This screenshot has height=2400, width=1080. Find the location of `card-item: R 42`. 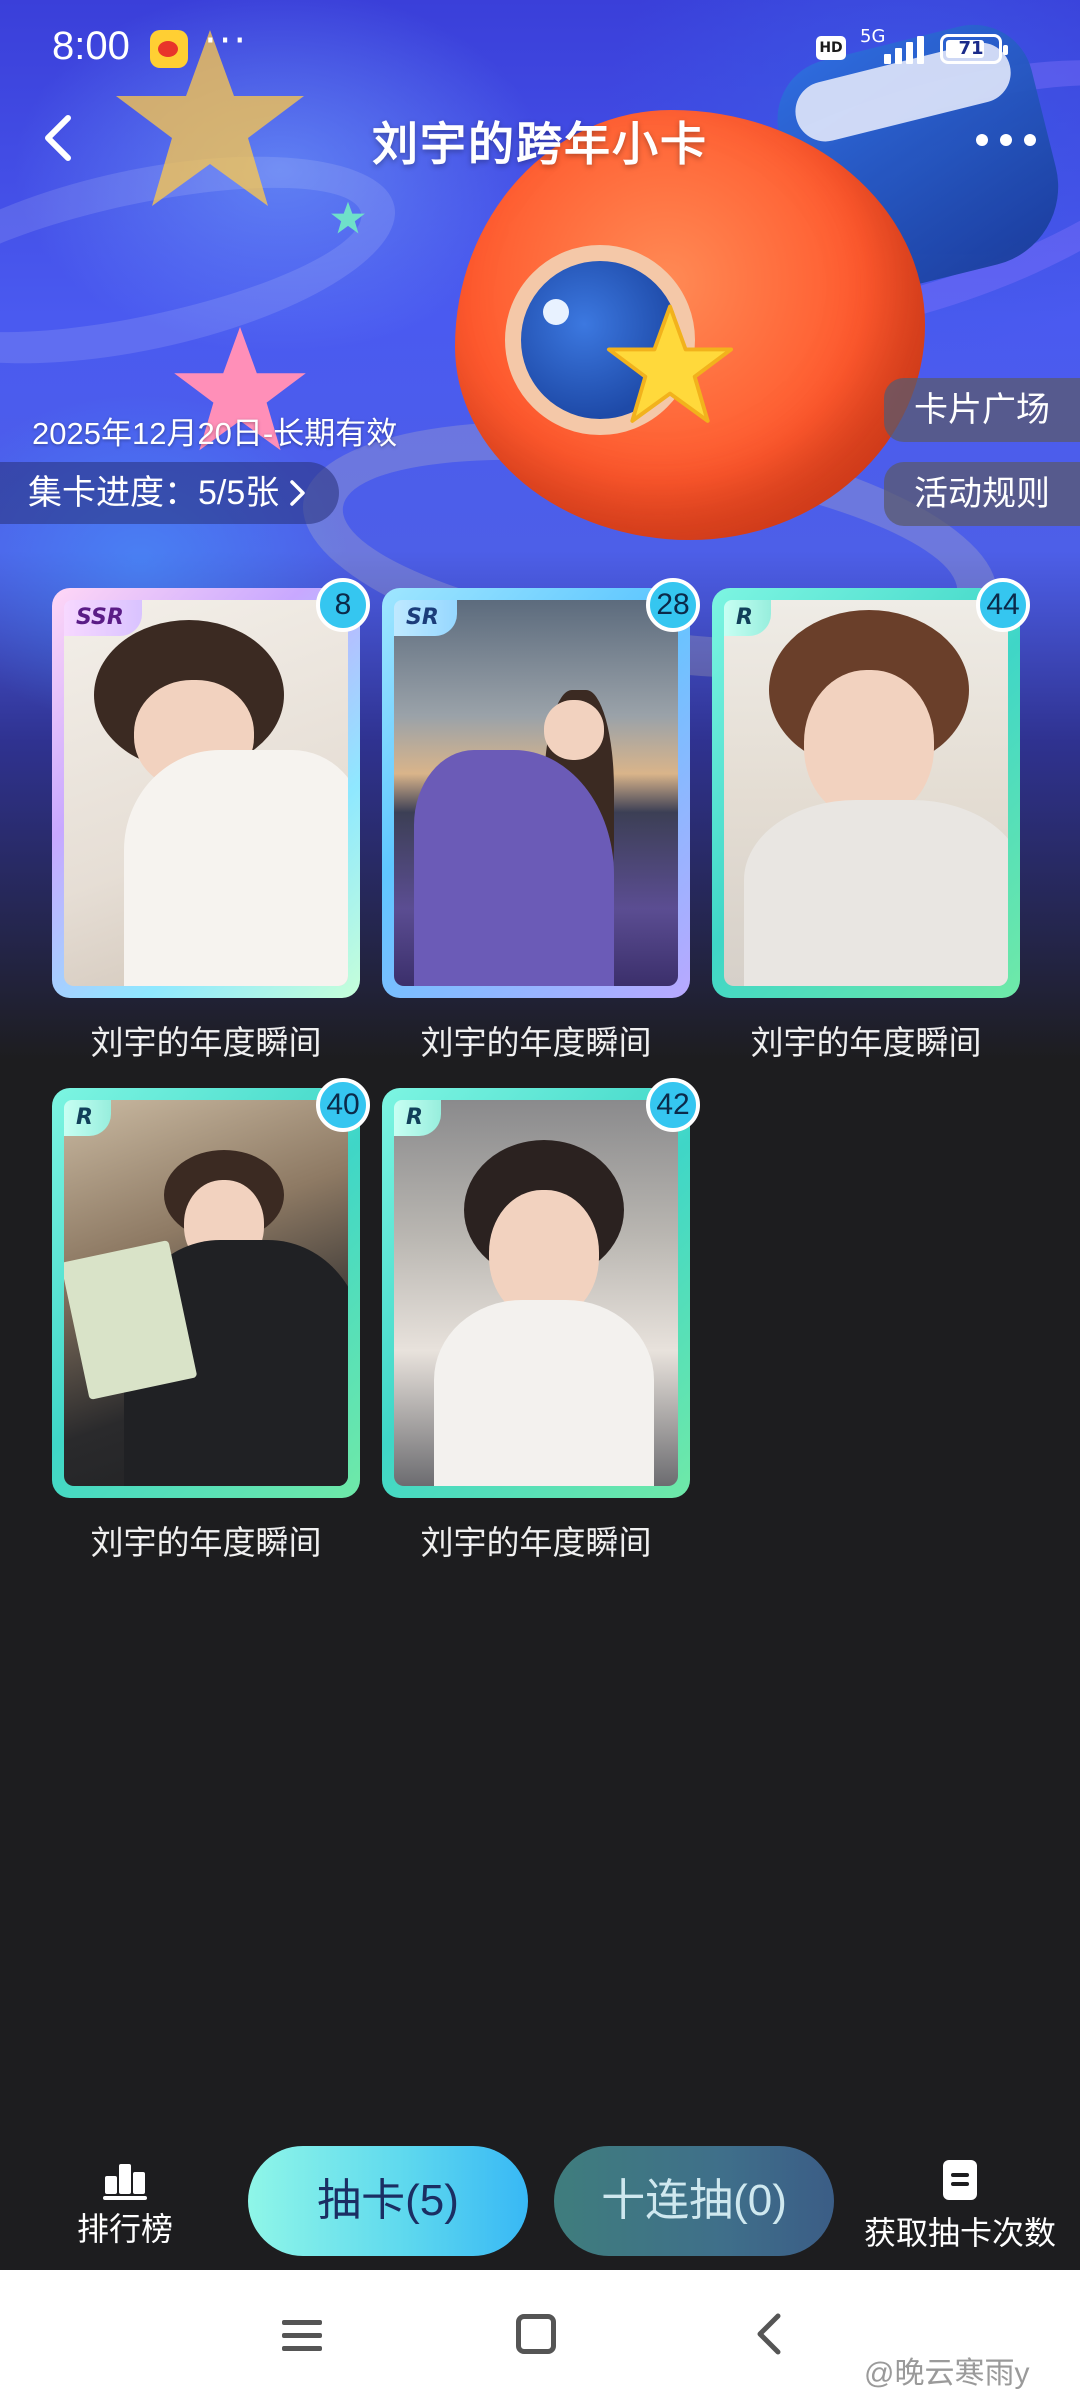

card-item: R 42 is located at coordinates (541, 1288).